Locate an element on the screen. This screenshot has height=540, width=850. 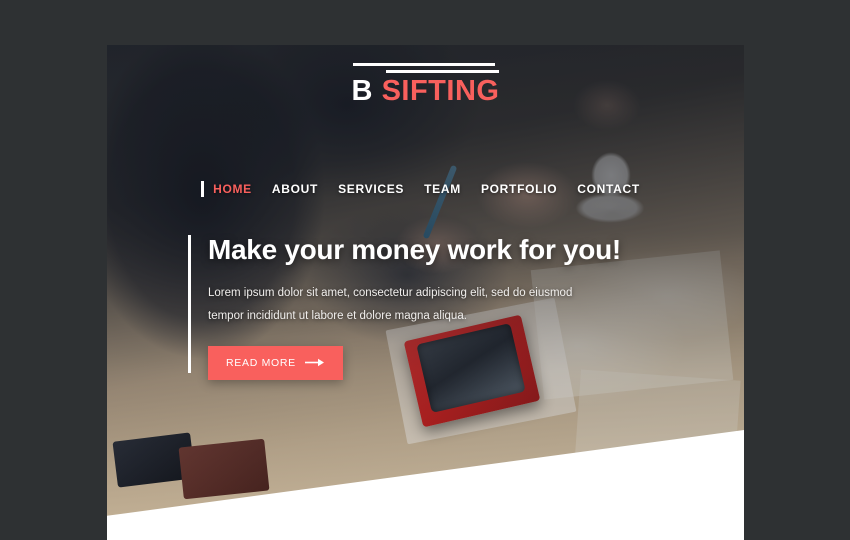
logo-rule-top is located at coordinates (423, 64).